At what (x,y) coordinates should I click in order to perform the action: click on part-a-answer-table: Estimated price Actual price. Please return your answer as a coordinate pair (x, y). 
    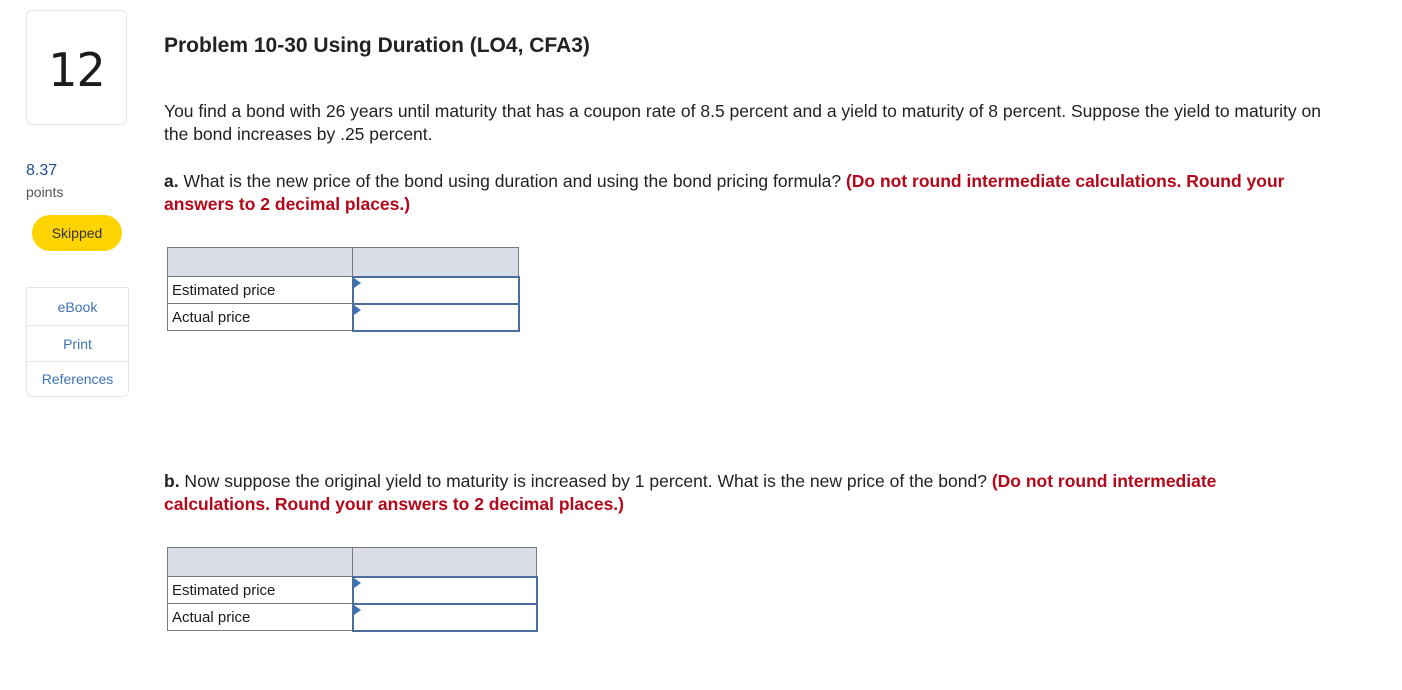
    Looking at the image, I should click on (343, 289).